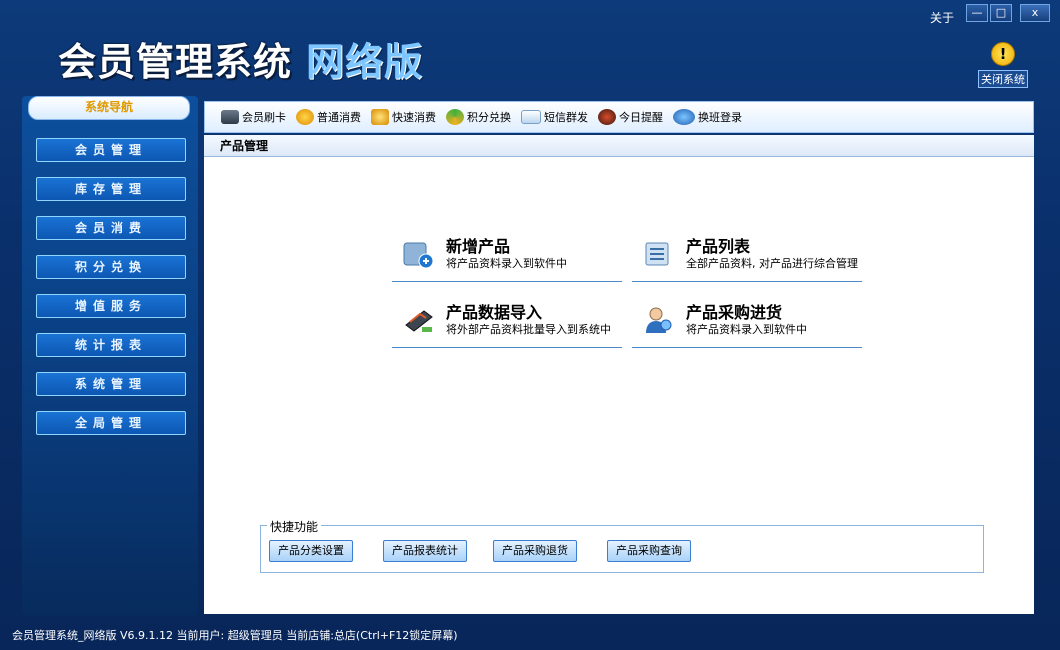 The height and width of the screenshot is (650, 1060). What do you see at coordinates (111, 228) in the screenshot?
I see `sidebar-item-member-consumption: 会员消费` at bounding box center [111, 228].